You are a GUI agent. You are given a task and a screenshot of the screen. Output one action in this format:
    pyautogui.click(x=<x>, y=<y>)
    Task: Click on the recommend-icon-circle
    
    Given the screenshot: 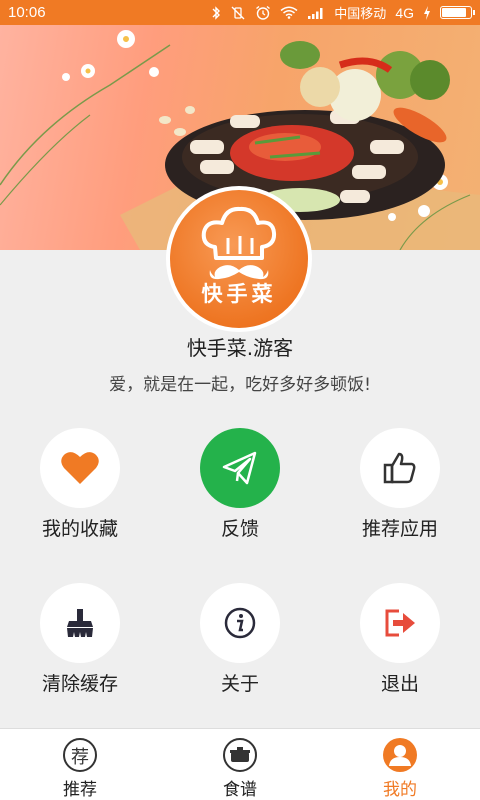 What is the action you would take?
    pyautogui.click(x=400, y=468)
    